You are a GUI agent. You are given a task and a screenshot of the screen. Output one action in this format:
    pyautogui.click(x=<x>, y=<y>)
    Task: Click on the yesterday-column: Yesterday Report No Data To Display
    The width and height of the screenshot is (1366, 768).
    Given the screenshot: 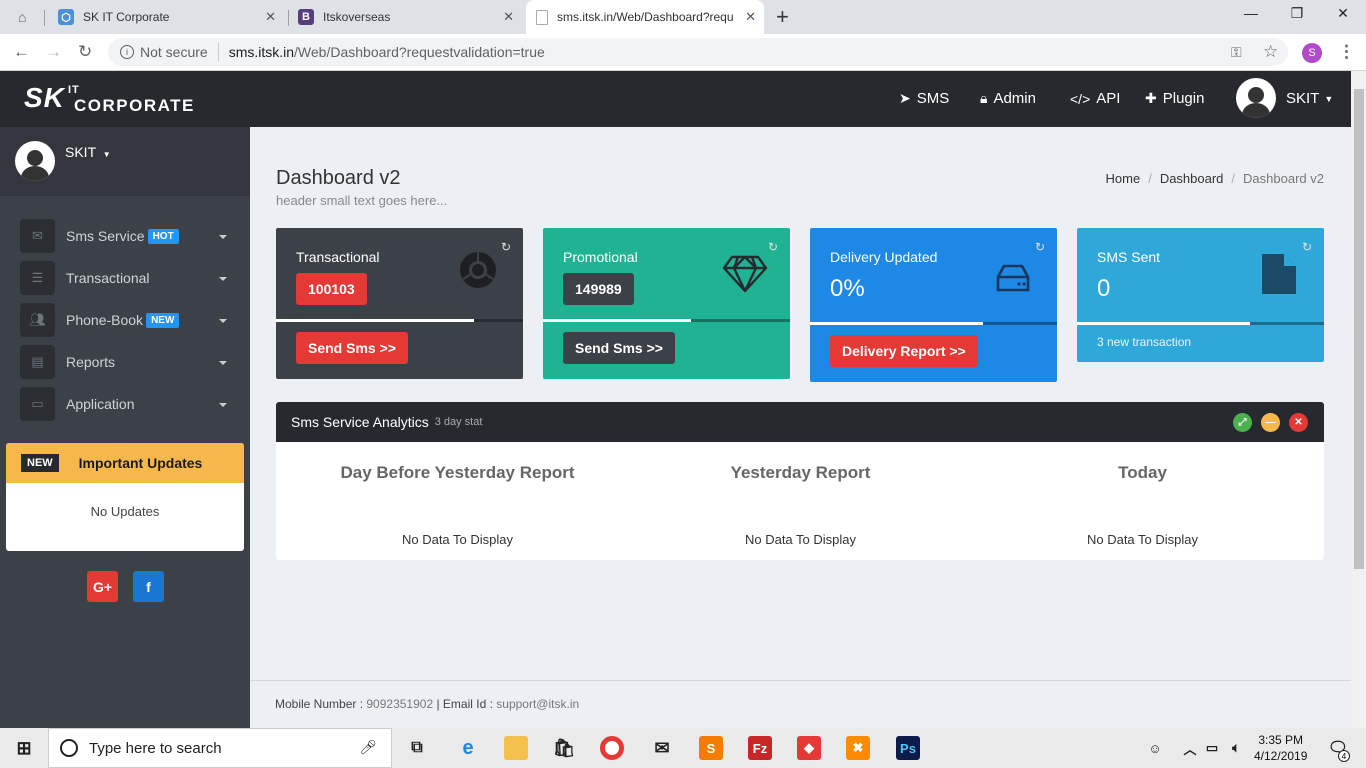 What is the action you would take?
    pyautogui.click(x=800, y=494)
    